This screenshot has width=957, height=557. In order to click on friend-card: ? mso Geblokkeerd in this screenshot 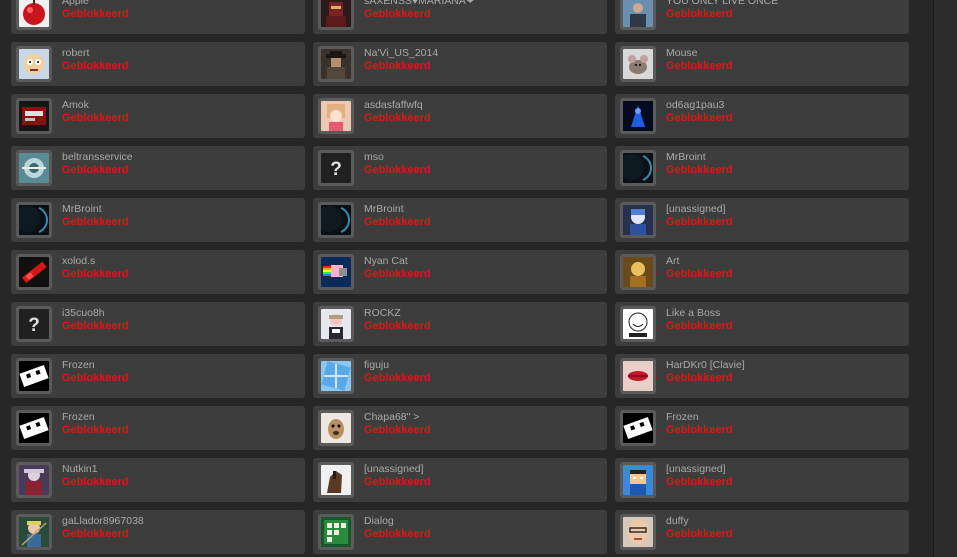, I will do `click(460, 168)`.